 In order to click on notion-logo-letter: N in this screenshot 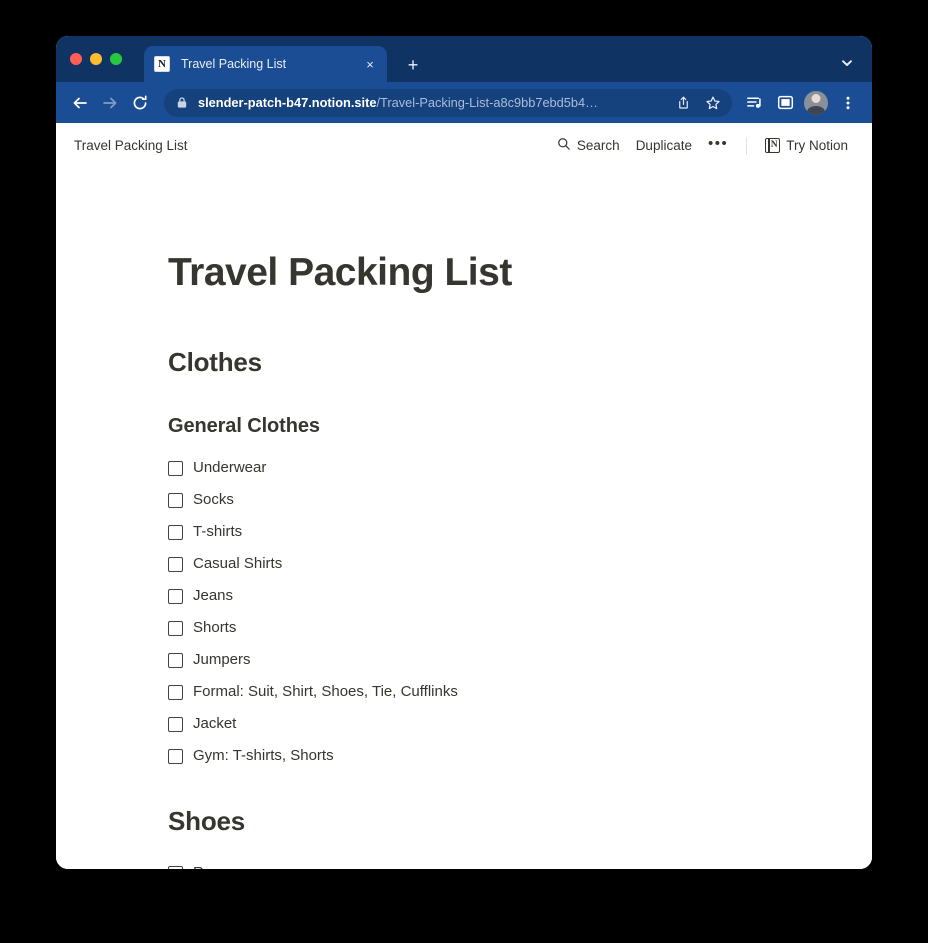, I will do `click(774, 144)`.